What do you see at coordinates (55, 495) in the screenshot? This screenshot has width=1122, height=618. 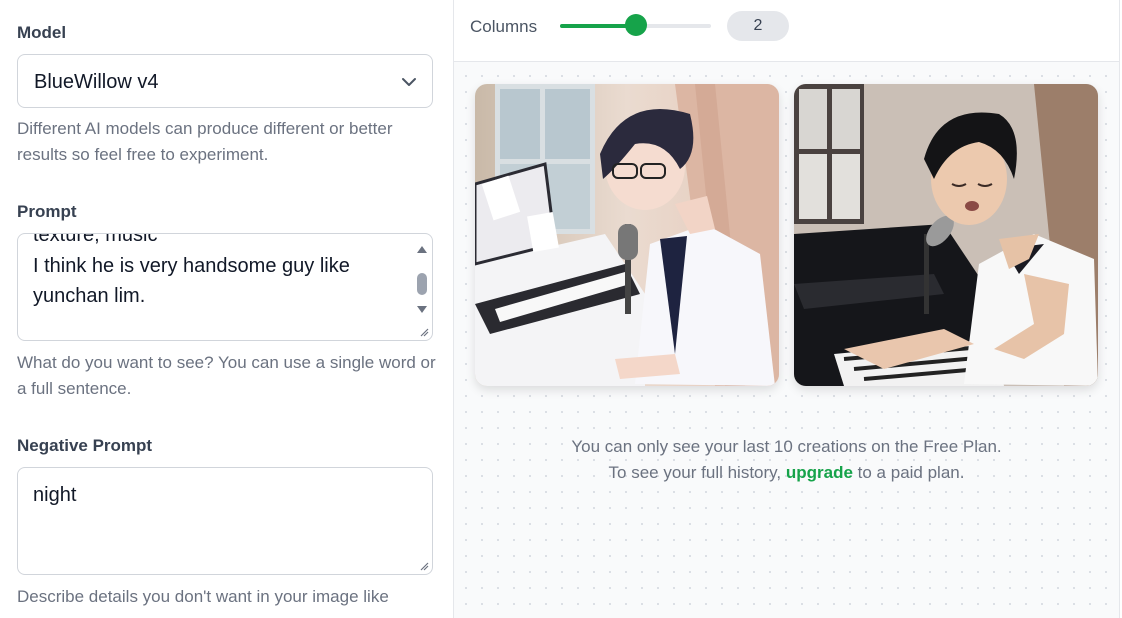 I see `negative-prompt-text: night` at bounding box center [55, 495].